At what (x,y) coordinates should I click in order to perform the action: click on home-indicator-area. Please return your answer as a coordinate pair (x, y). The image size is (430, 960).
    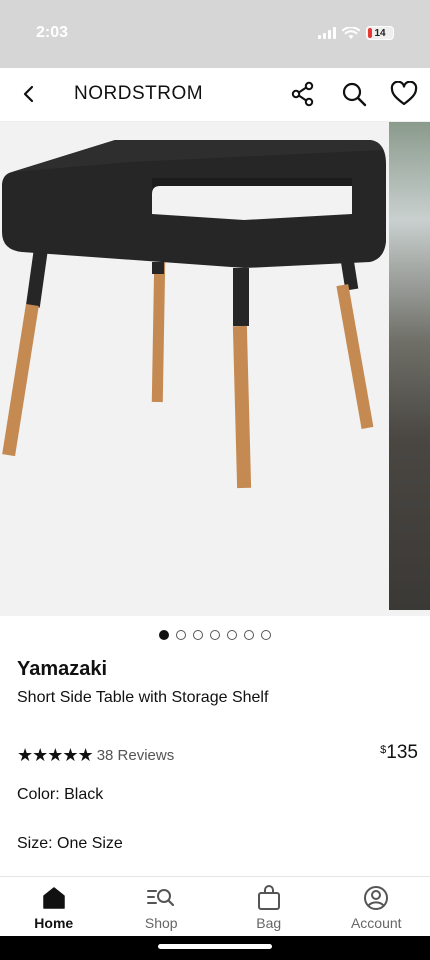
    Looking at the image, I should click on (215, 948).